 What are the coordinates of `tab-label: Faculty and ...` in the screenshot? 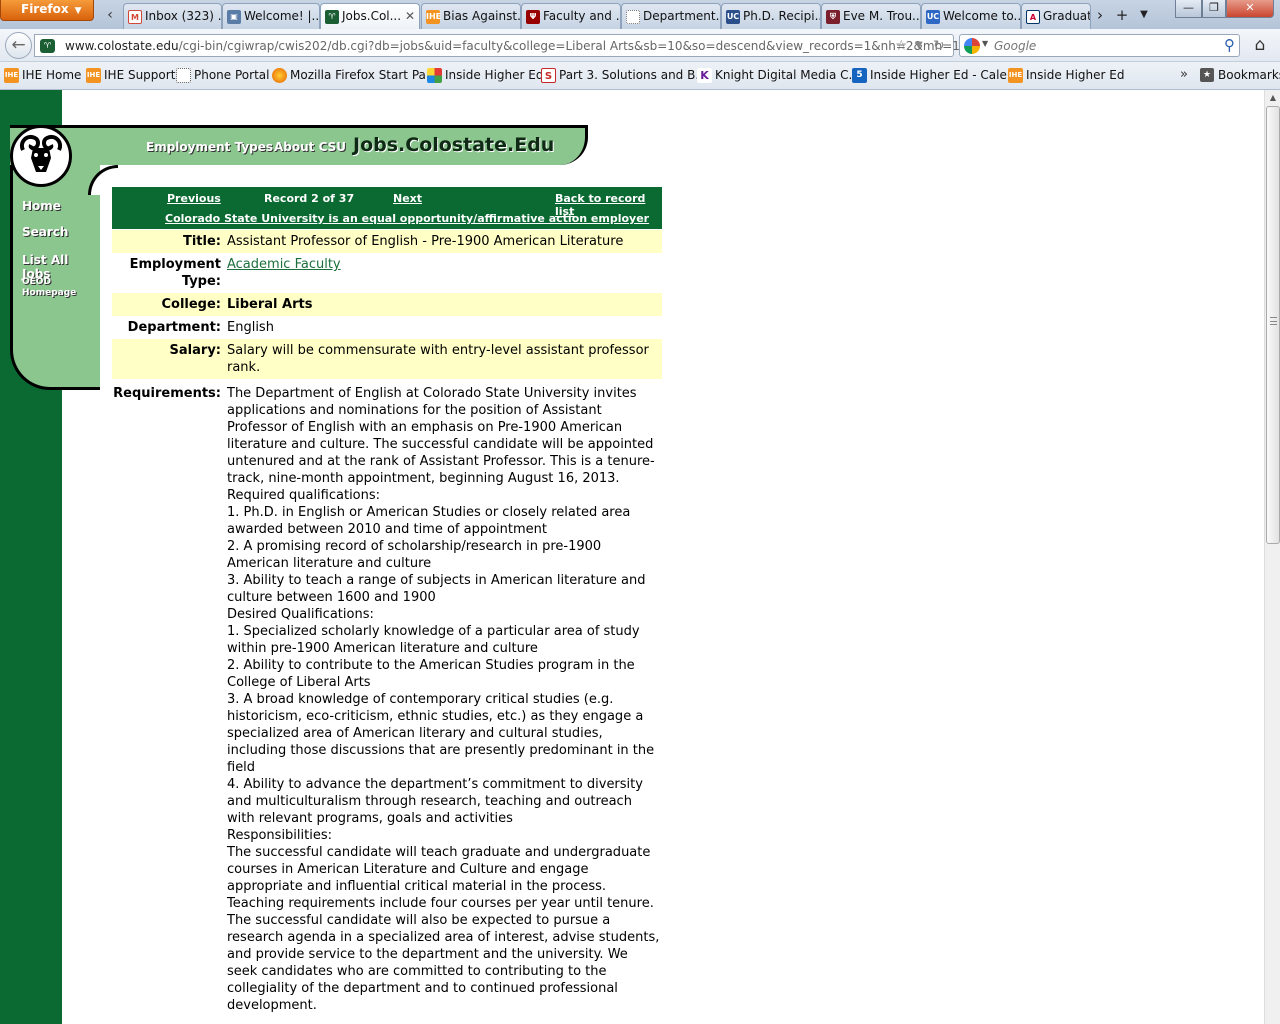 It's located at (582, 16).